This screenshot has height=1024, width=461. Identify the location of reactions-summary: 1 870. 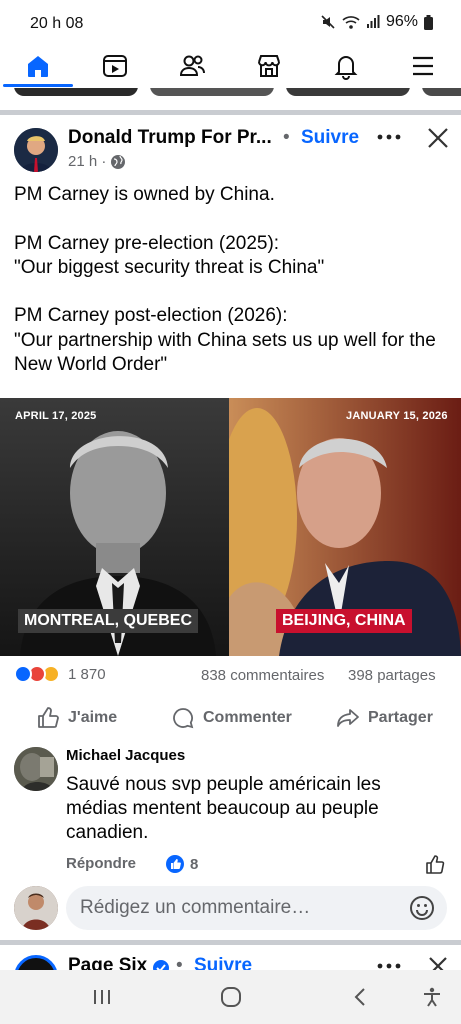
(60, 674).